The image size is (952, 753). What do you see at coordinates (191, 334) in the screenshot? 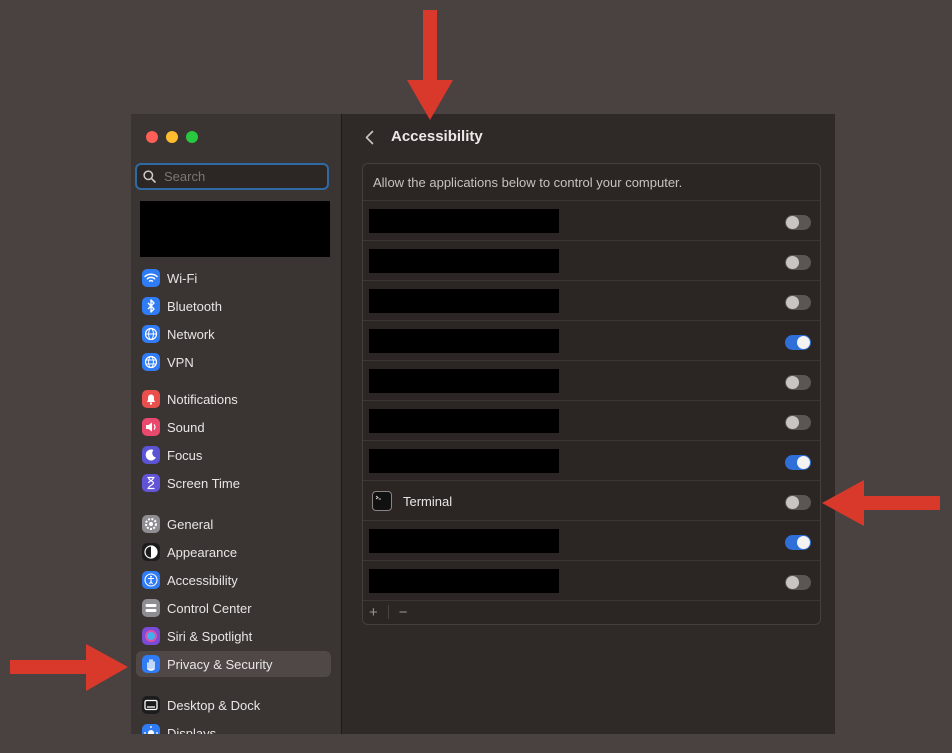
I see `sidebar-item-label: Network` at bounding box center [191, 334].